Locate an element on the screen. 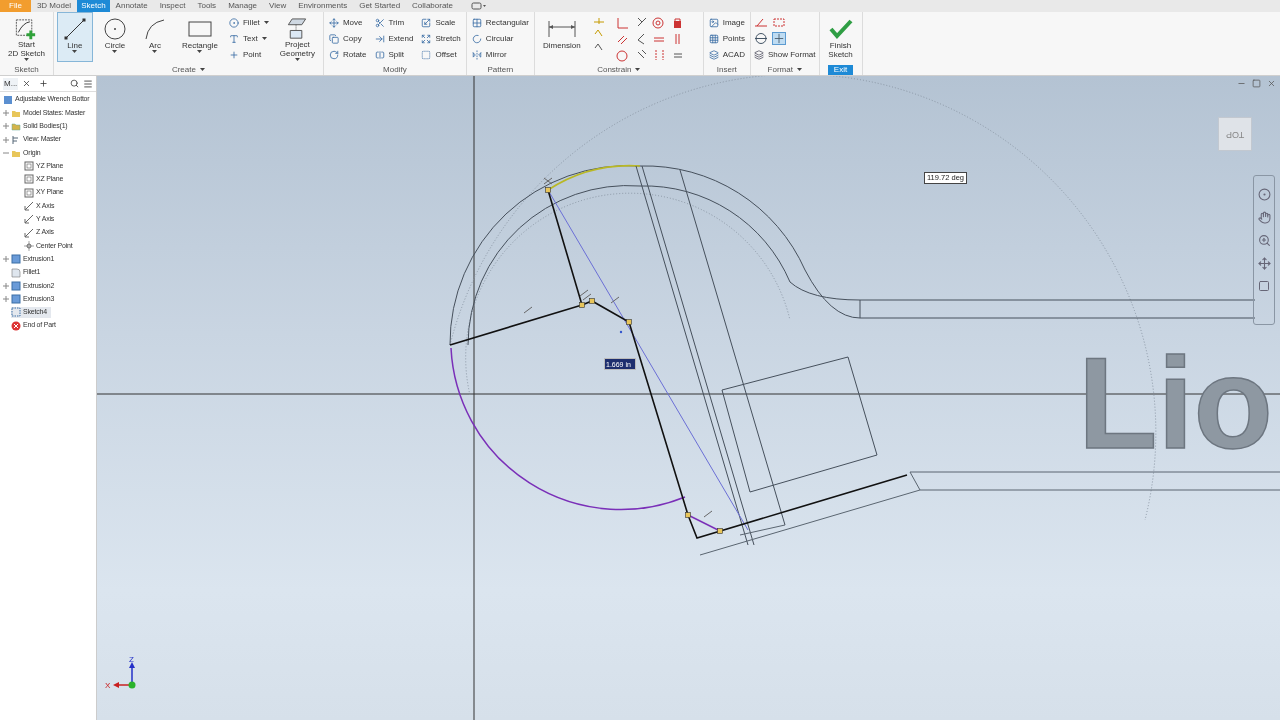  panel-title: Modify is located at coordinates (395, 69).